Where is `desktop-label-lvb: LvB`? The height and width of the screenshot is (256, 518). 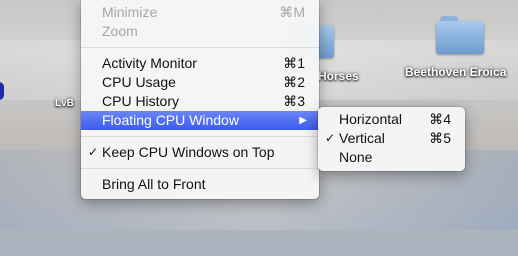 desktop-label-lvb: LvB is located at coordinates (64, 103).